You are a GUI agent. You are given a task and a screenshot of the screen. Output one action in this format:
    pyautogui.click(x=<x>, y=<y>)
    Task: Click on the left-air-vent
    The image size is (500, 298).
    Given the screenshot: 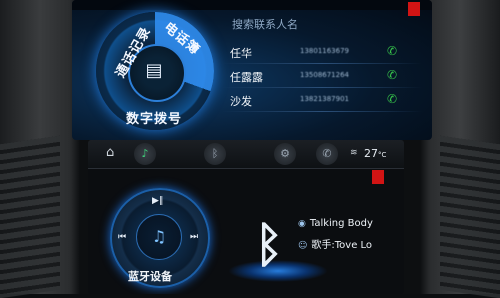 What is the action you would take?
    pyautogui.click(x=30, y=216)
    